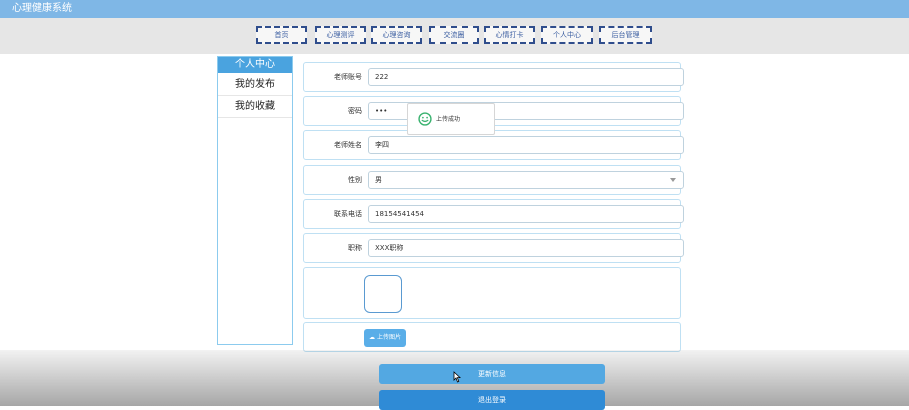 The width and height of the screenshot is (909, 410). I want to click on avatar-preview, so click(383, 294).